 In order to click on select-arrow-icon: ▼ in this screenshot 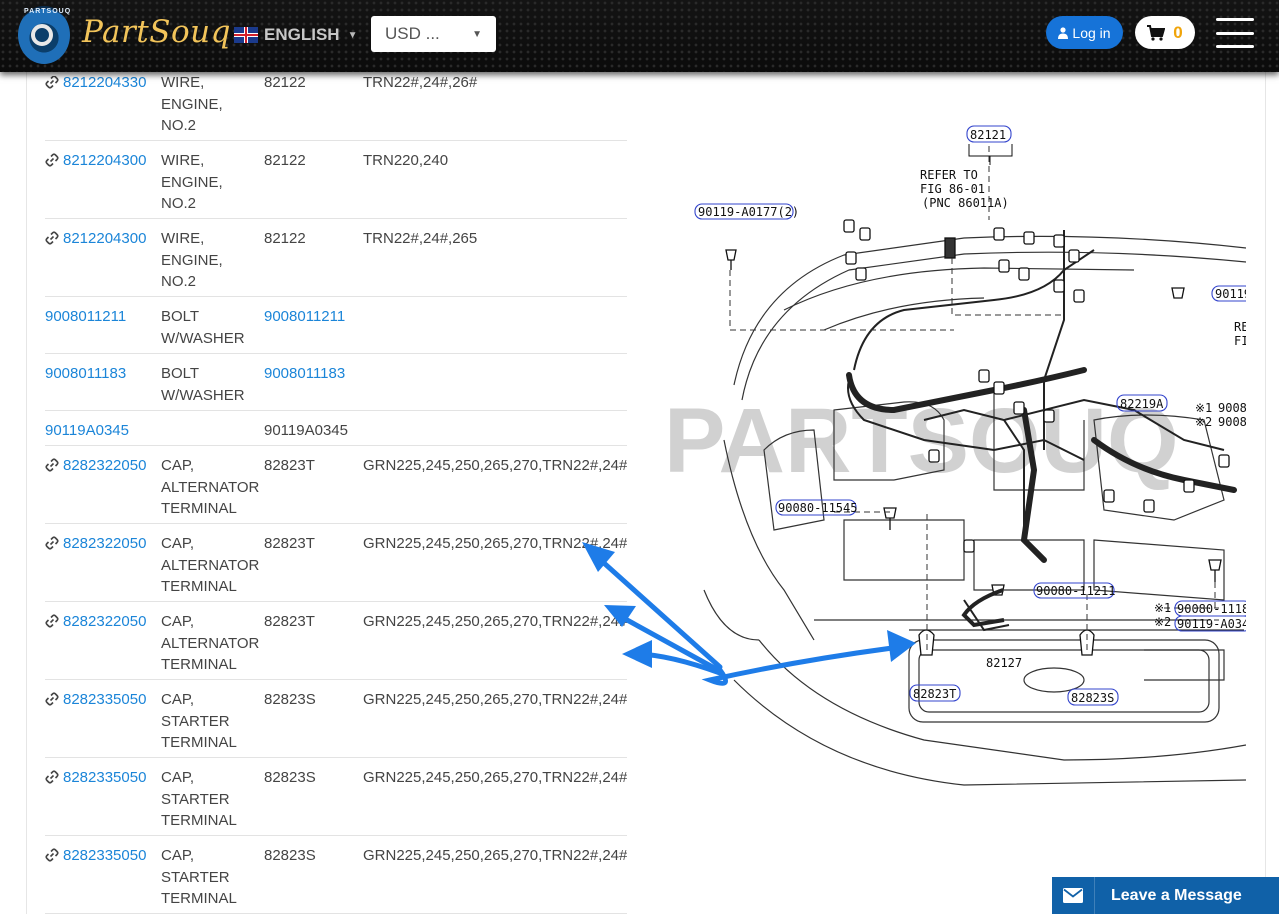, I will do `click(477, 34)`.